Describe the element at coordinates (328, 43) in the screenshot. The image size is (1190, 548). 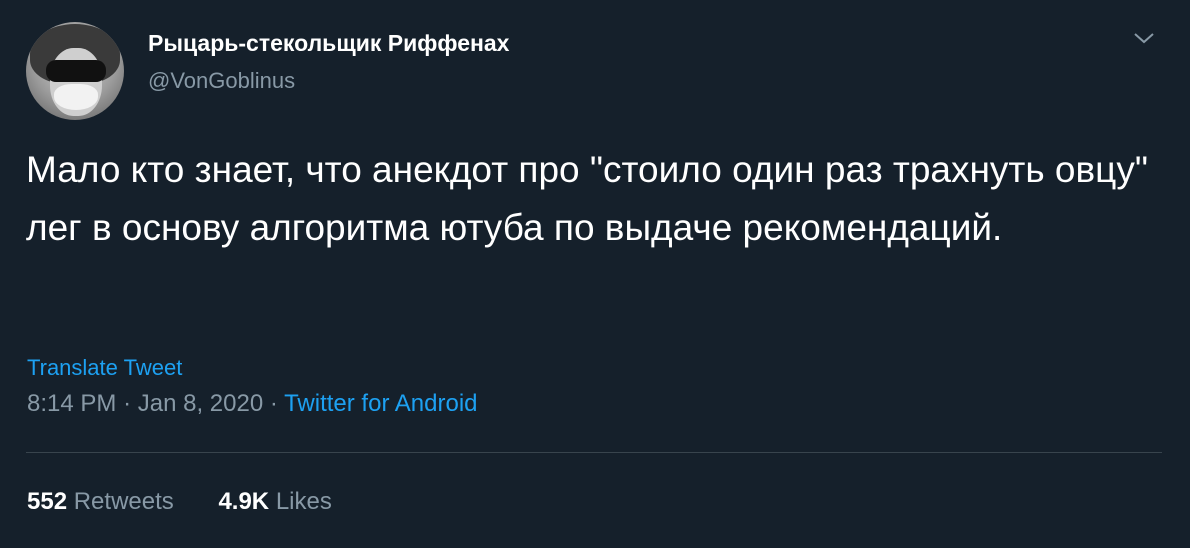
I see `author-display-name: Рыцарь-стекольщик Риффенах` at that location.